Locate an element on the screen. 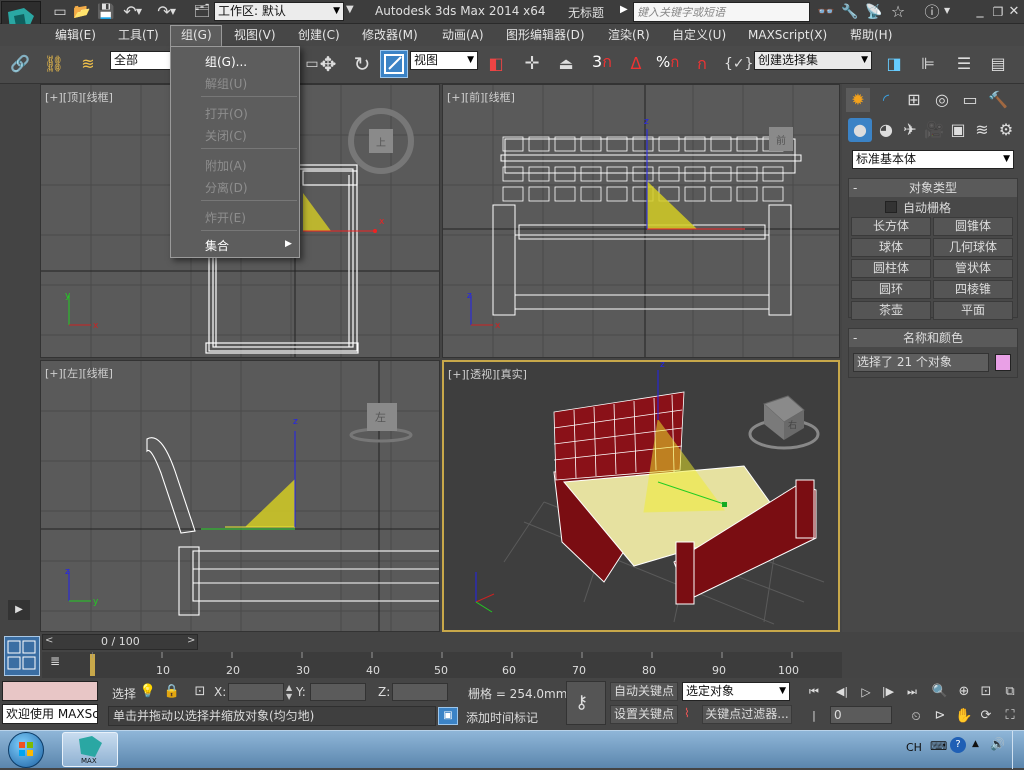 The width and height of the screenshot is (1024, 770). selection-lock-icon: 🔒 is located at coordinates (172, 692).